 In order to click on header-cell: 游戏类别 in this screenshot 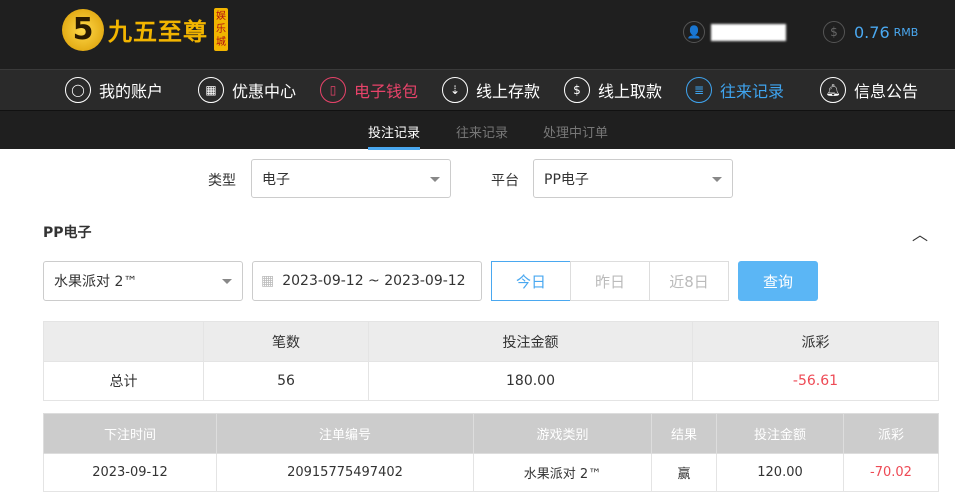, I will do `click(562, 433)`.